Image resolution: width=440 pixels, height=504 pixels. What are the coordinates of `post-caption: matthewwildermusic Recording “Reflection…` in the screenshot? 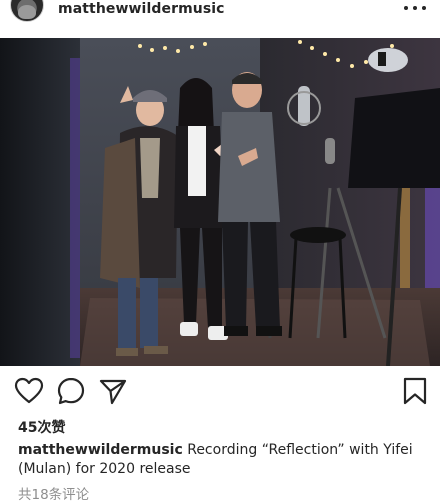 It's located at (223, 460).